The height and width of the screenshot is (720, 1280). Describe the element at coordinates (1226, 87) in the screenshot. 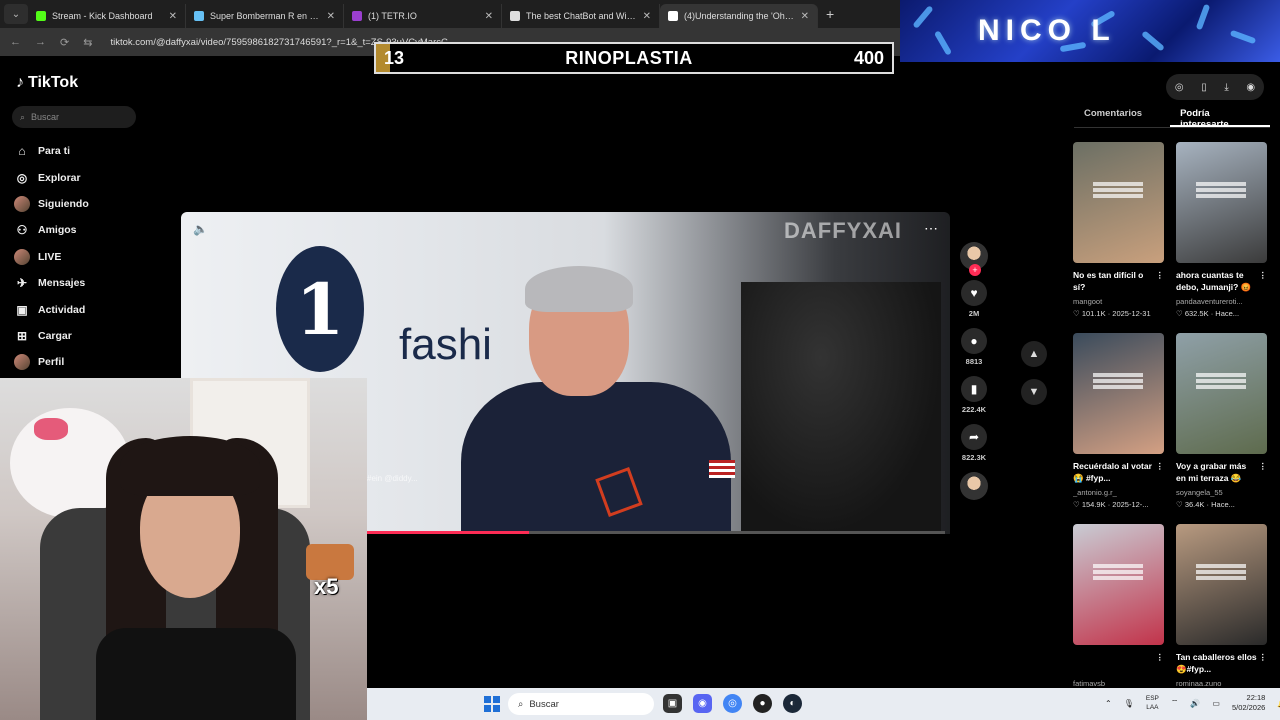

I see `download-icon: ⤓` at that location.